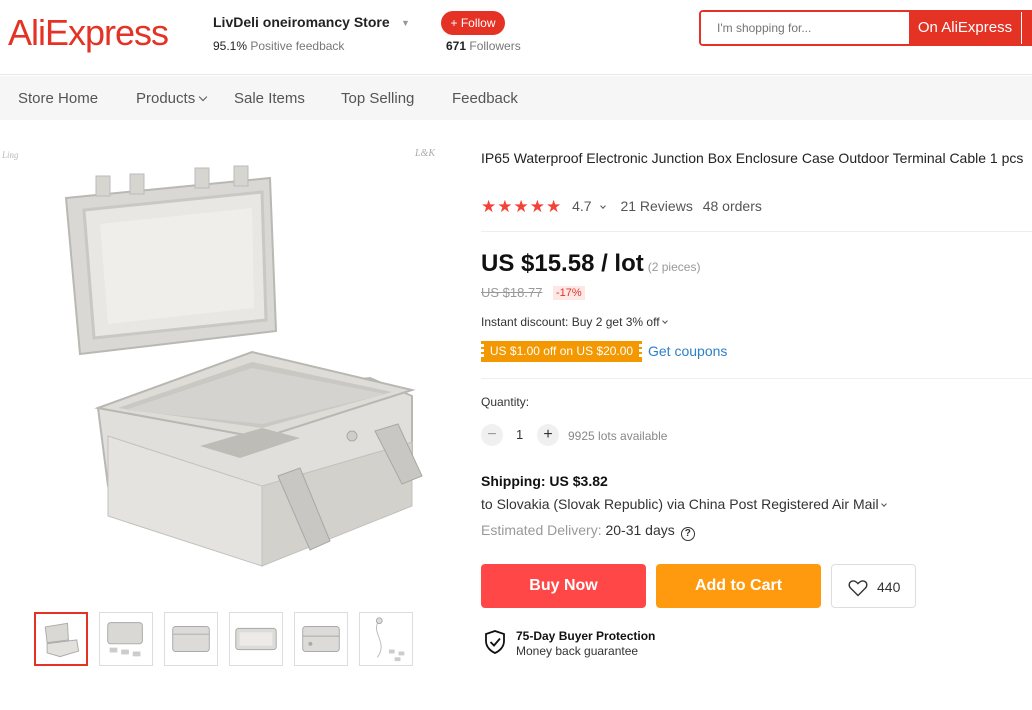 The width and height of the screenshot is (1032, 710). Describe the element at coordinates (577, 651) in the screenshot. I see `buyer-protection-subtitle: Money back guarantee` at that location.